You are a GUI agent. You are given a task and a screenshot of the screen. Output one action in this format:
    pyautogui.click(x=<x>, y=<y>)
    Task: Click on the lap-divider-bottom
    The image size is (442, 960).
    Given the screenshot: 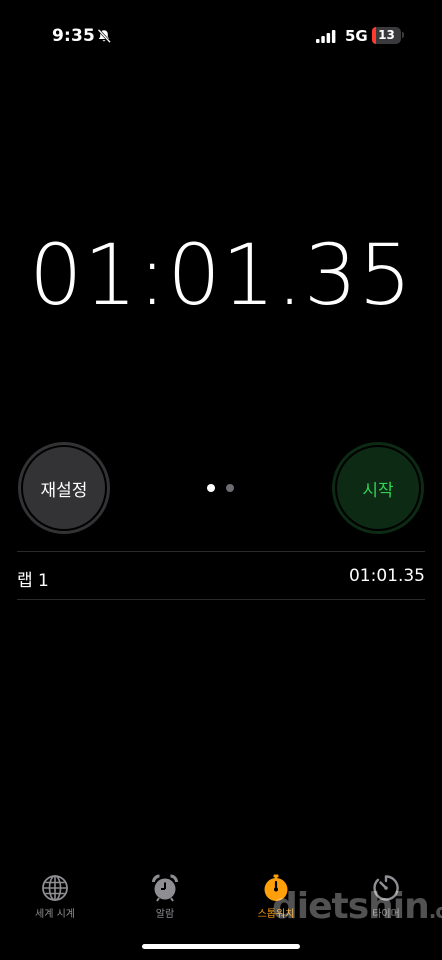 What is the action you would take?
    pyautogui.click(x=221, y=599)
    